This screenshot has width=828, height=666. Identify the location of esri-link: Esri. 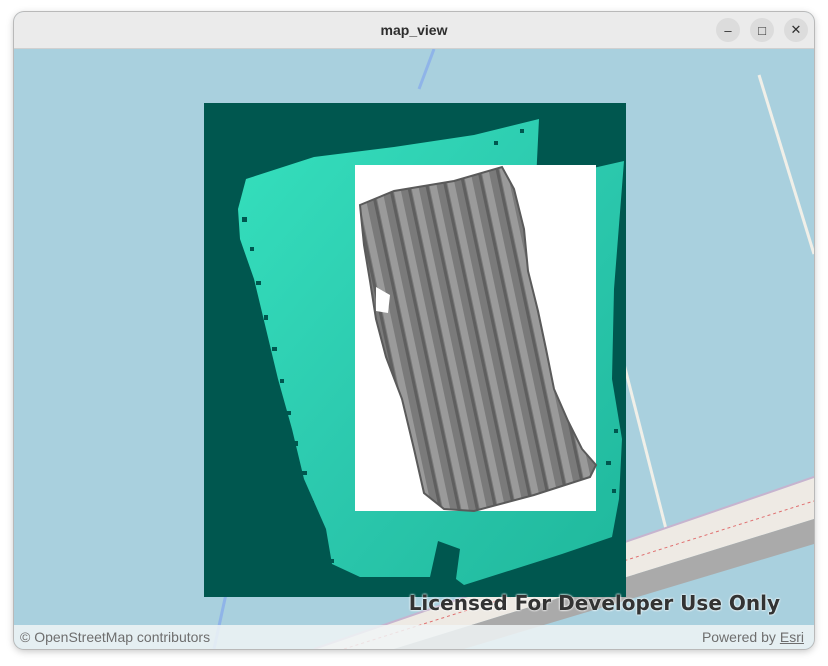
(792, 637).